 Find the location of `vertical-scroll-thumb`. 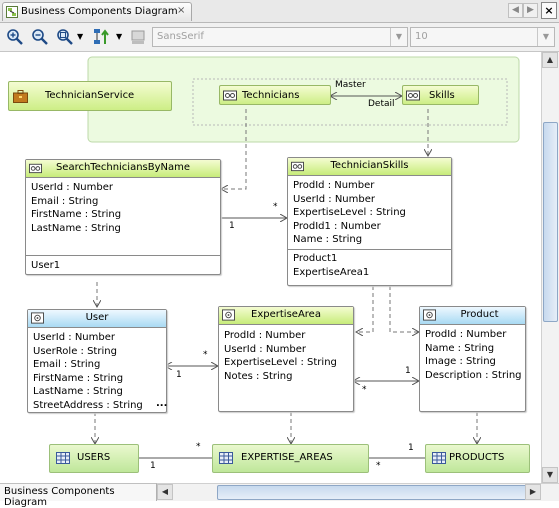

vertical-scroll-thumb is located at coordinates (550, 222).